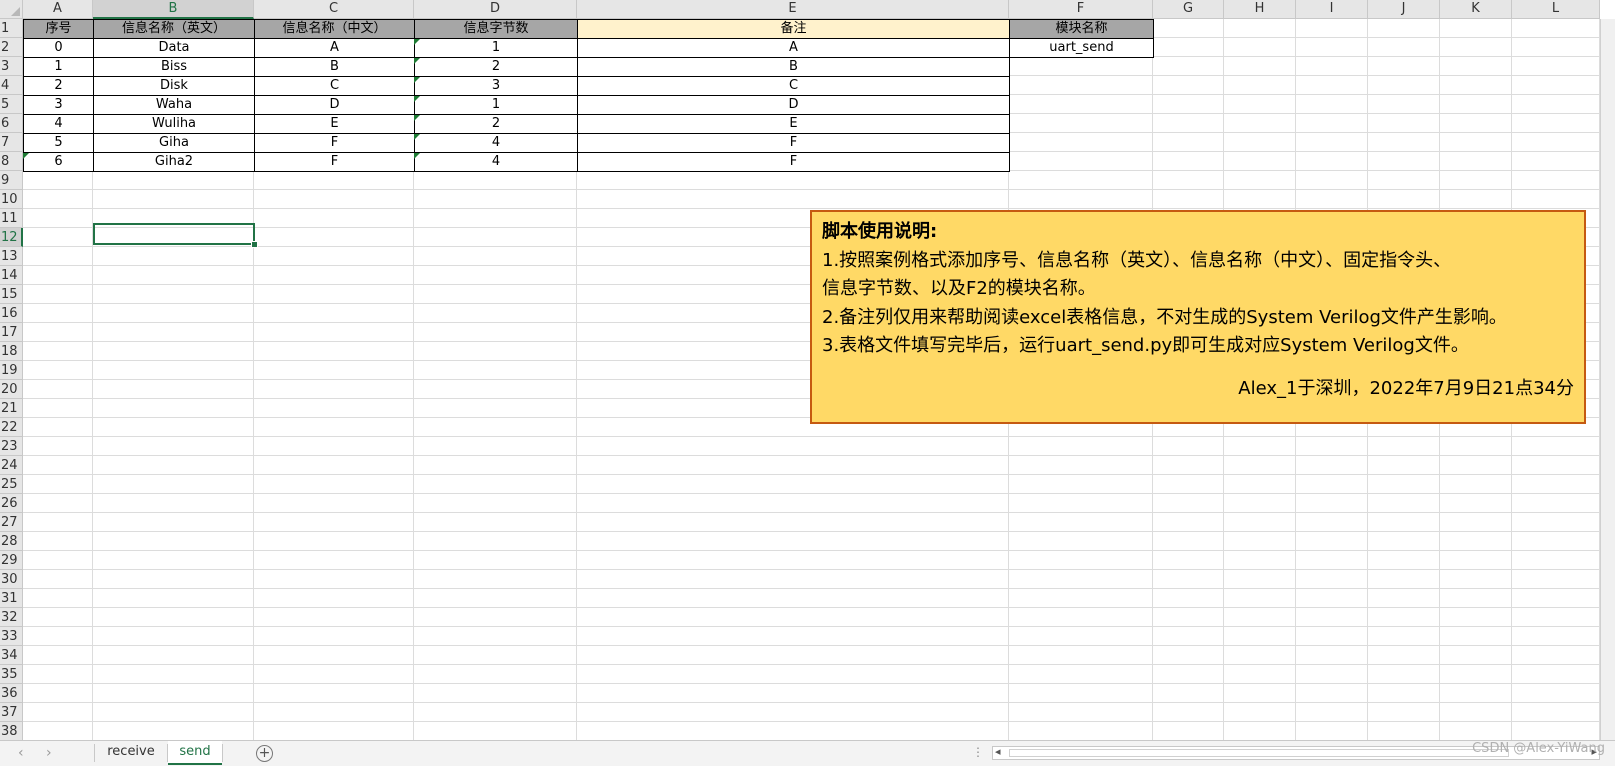  I want to click on column-header-k: K, so click(1476, 9).